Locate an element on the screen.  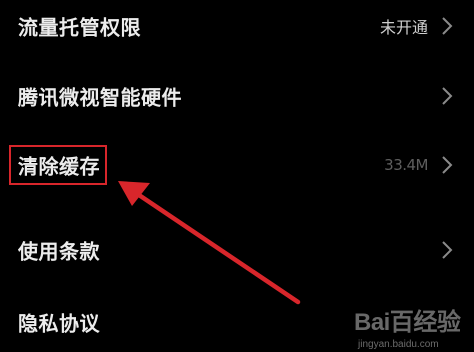
watermark: Bai百经验 jingyan.baidu.com is located at coordinates (411, 325).